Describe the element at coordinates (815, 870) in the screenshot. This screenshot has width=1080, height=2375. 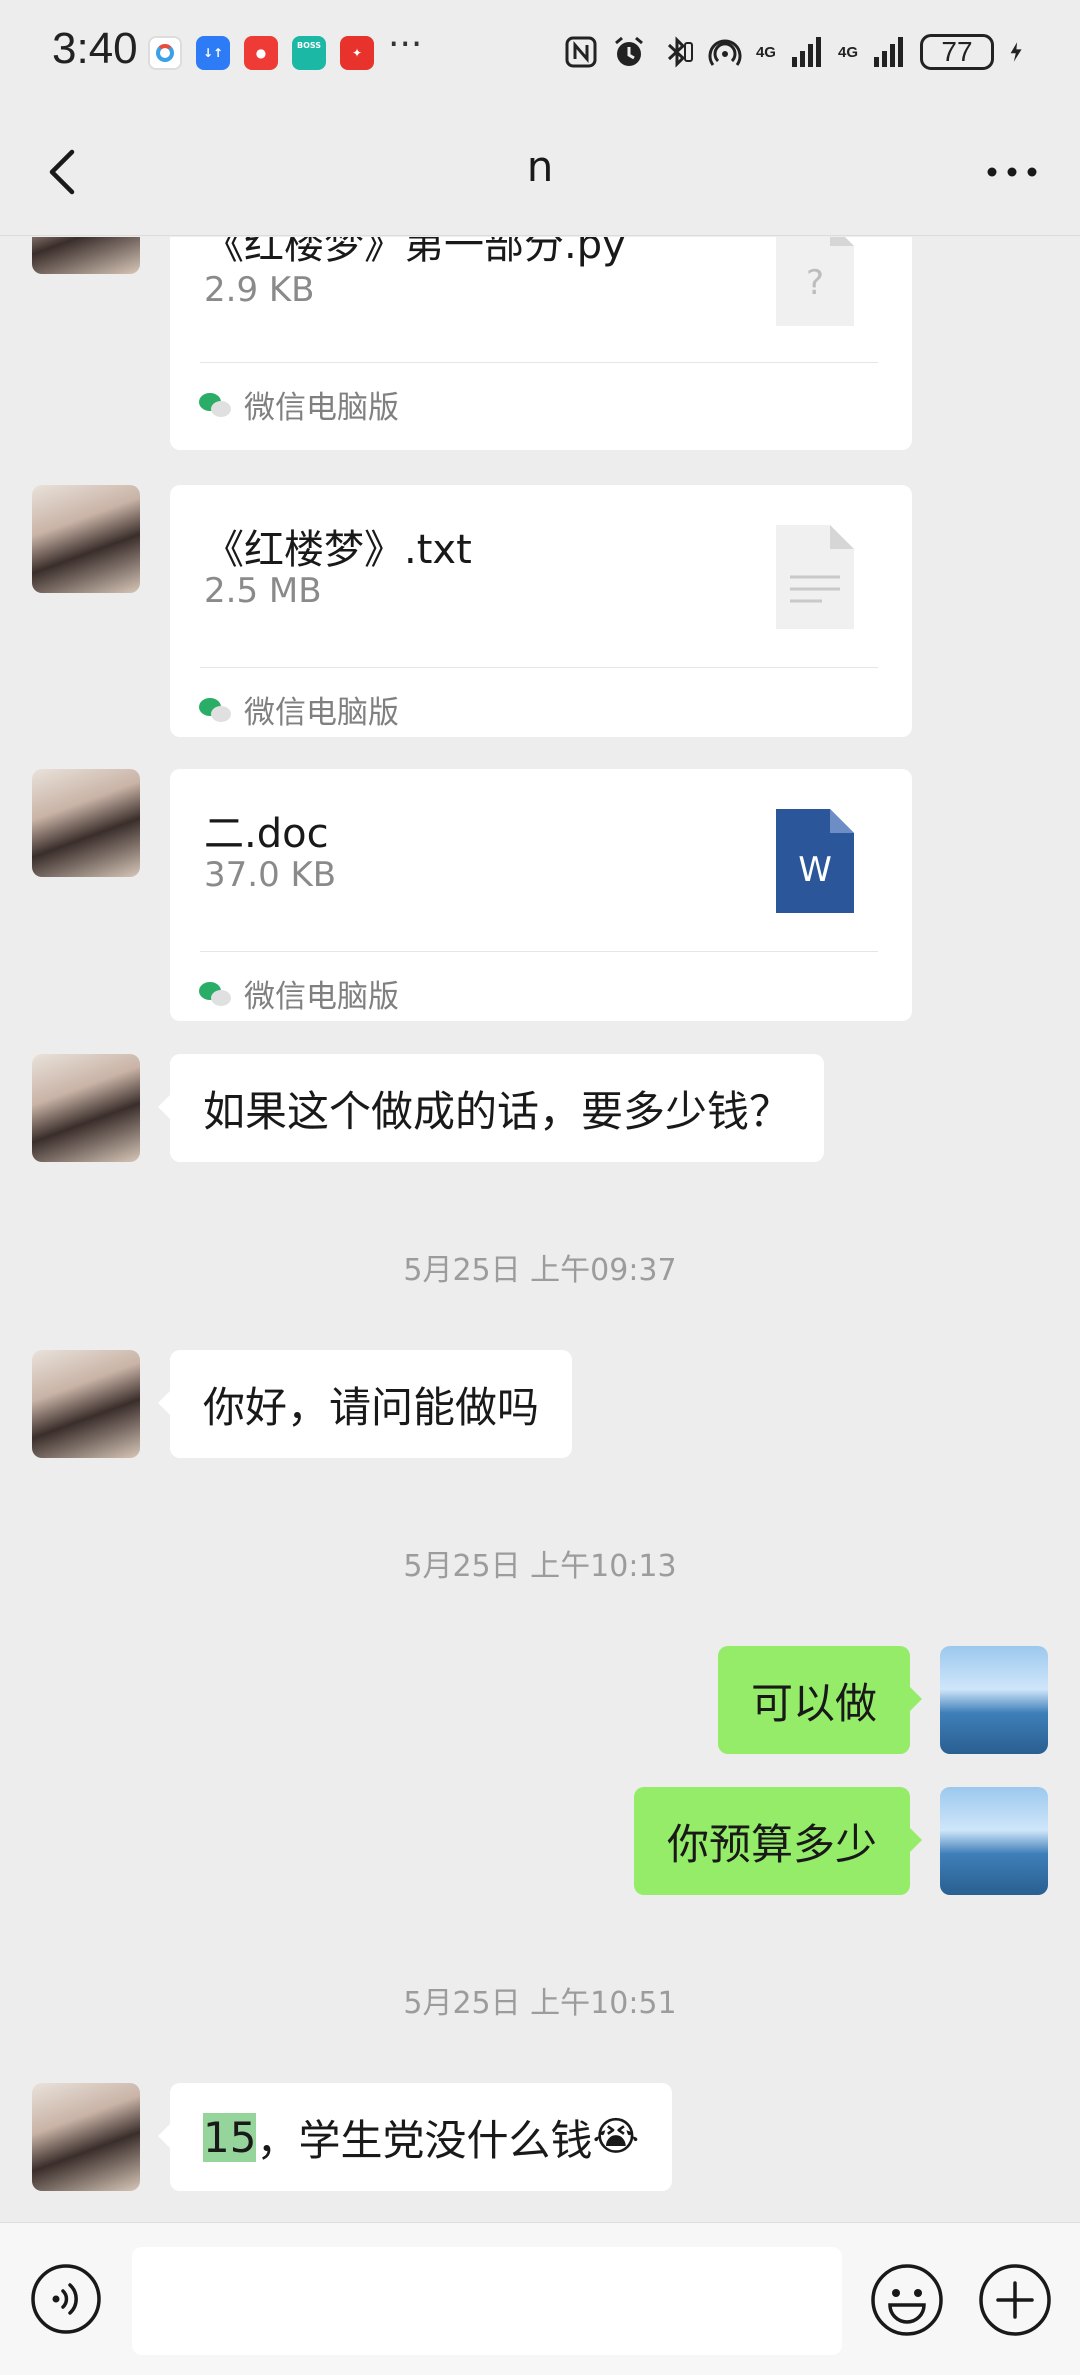
I see `svg-text: W` at that location.